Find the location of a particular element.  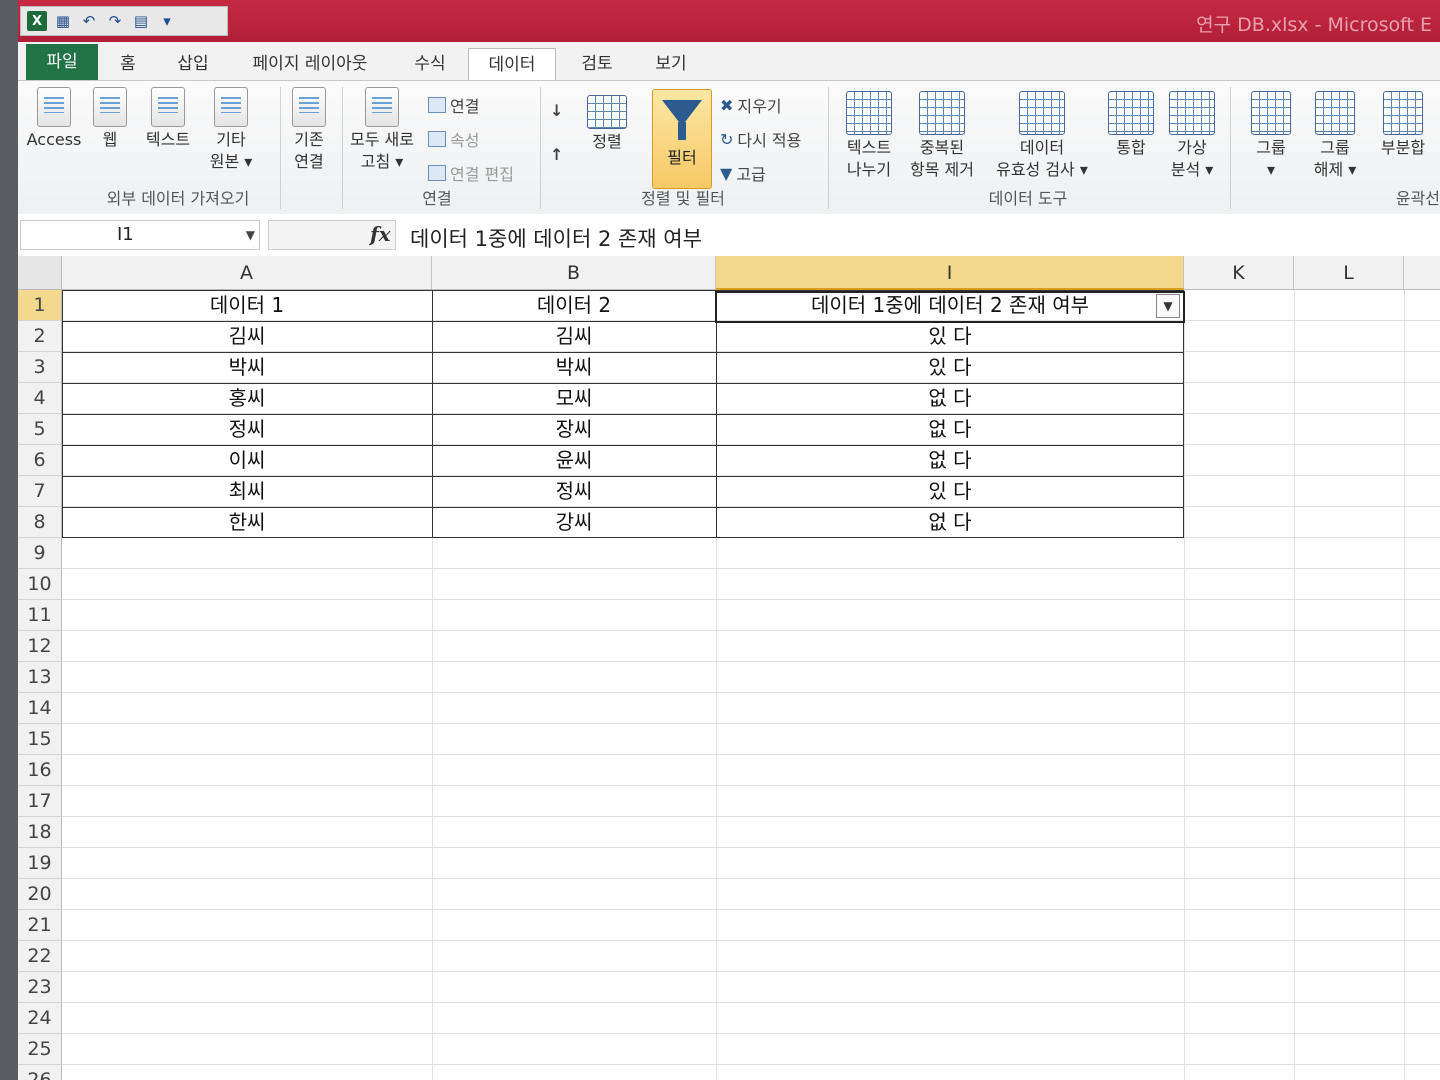

text-to-columns-button: 텍스트 나누기 is located at coordinates (869, 136).